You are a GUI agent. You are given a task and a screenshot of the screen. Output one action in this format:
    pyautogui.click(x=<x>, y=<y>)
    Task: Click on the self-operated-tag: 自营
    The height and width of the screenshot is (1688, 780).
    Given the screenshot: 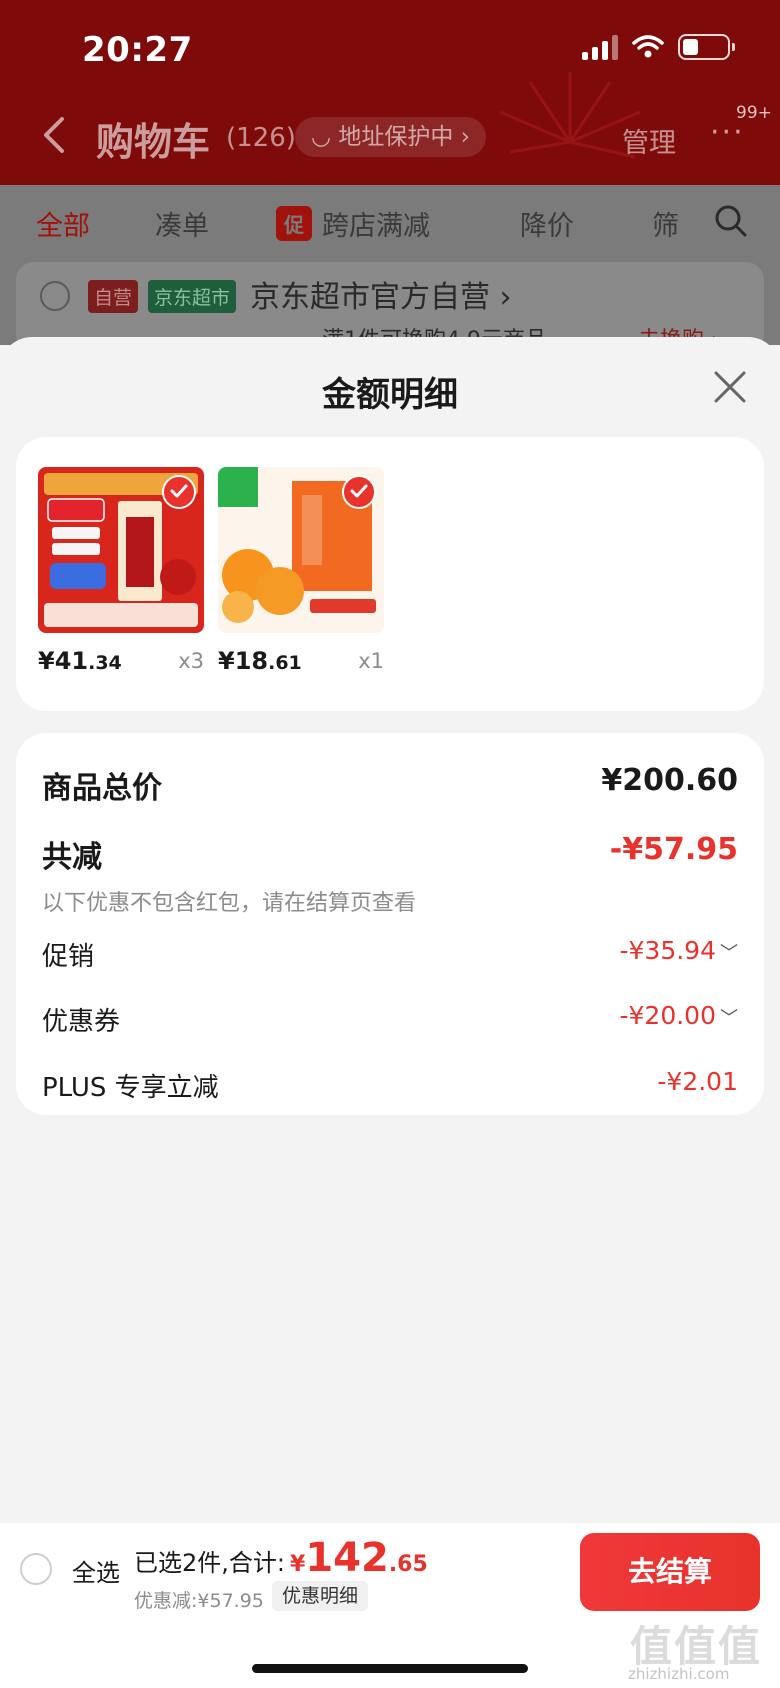 What is the action you would take?
    pyautogui.click(x=113, y=296)
    